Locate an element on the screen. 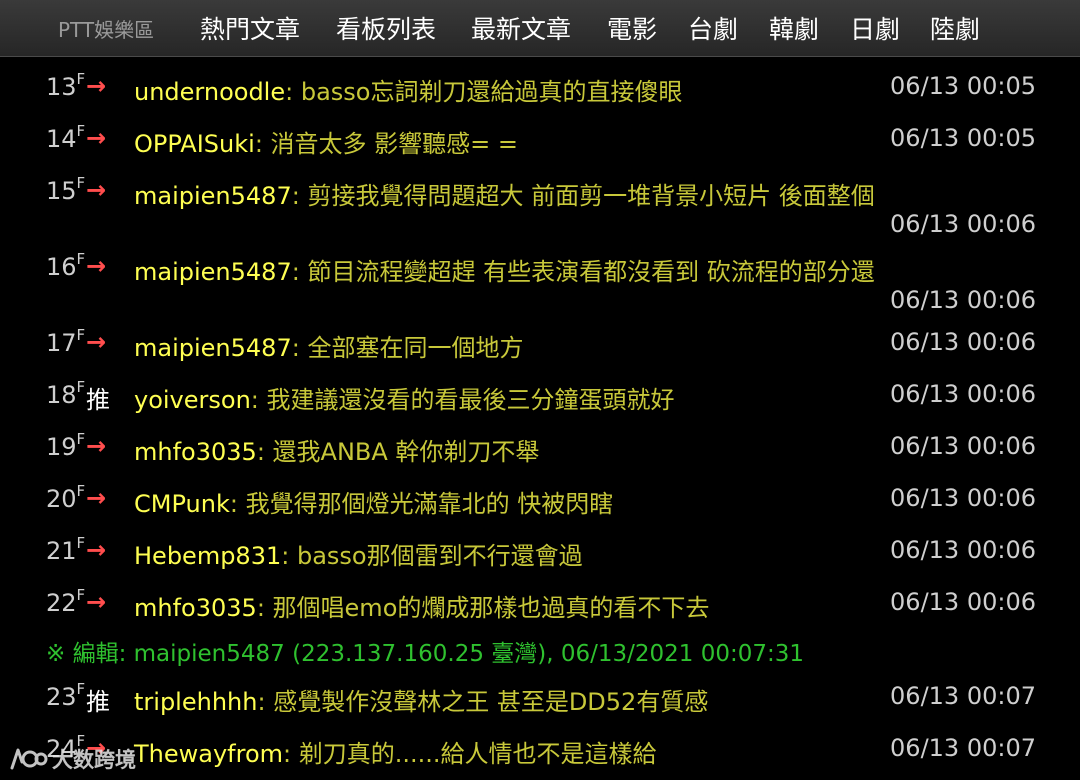 The image size is (1080, 780). comment-content: maipien5487: 節目流程變超趕 有些表演看都沒看到 砍流程的部分還 is located at coordinates (504, 269).